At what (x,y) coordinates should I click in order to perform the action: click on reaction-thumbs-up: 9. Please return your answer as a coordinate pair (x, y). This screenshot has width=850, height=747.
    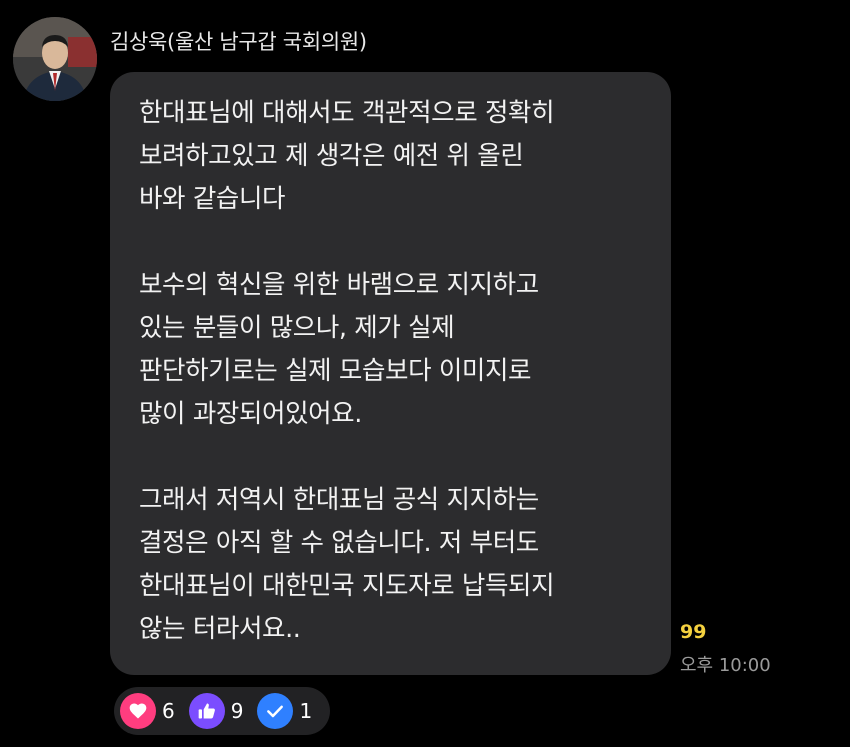
    Looking at the image, I should click on (219, 711).